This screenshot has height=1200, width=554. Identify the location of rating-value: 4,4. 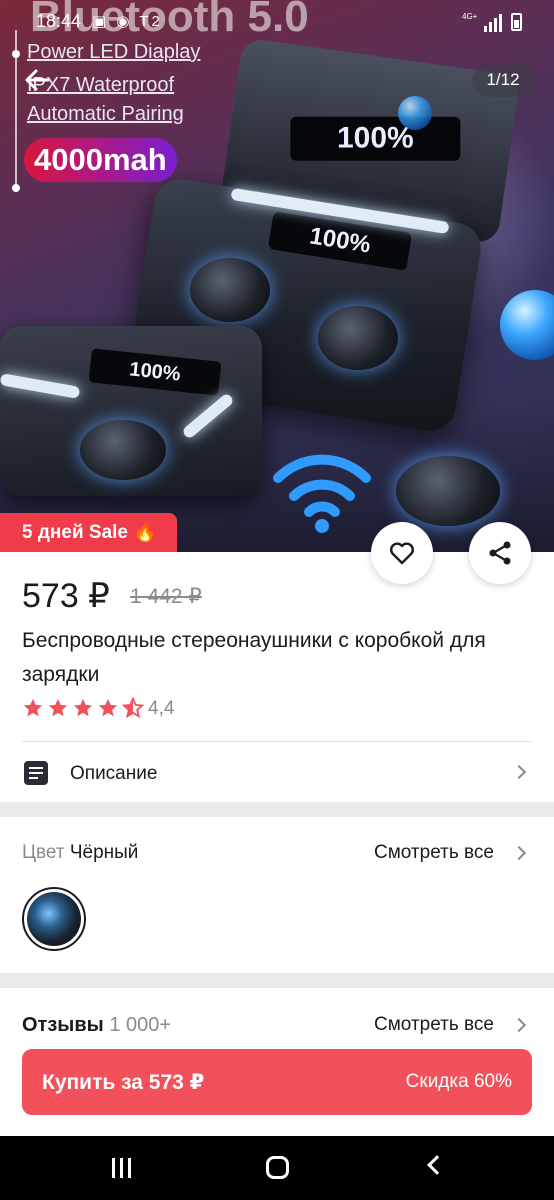
(161, 708).